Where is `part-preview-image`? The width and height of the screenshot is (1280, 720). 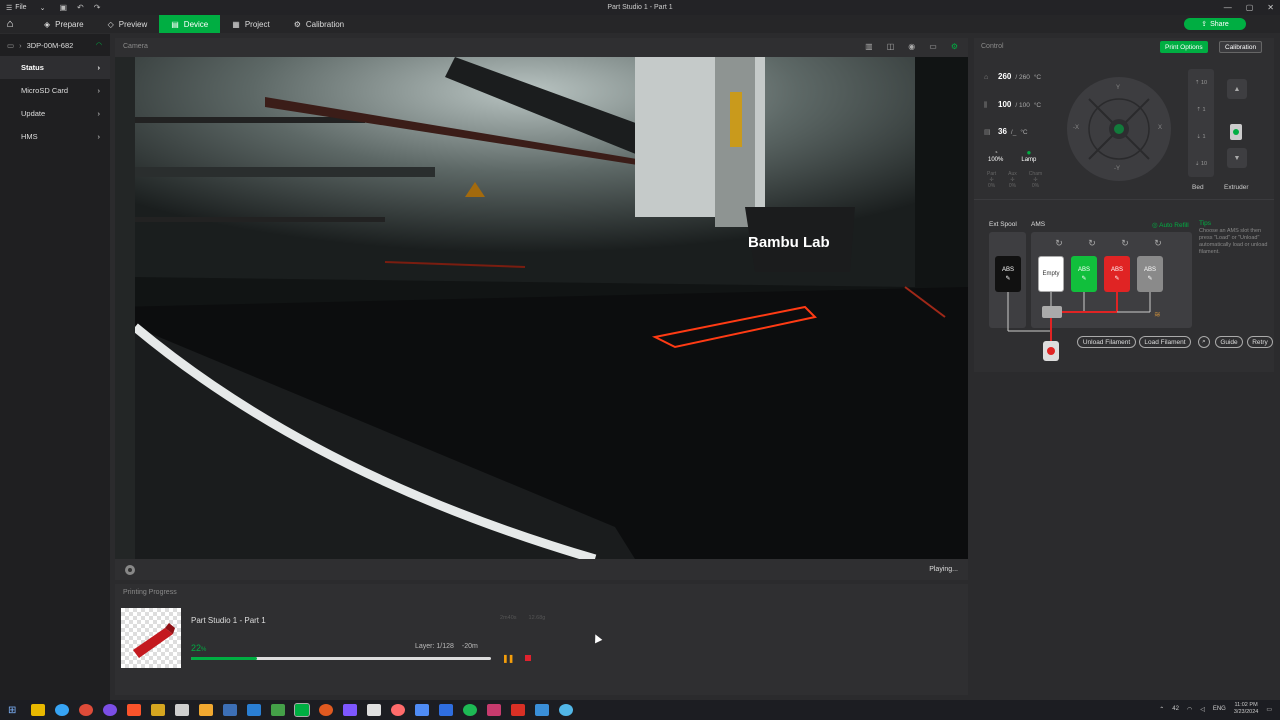
part-preview-image is located at coordinates (154, 640).